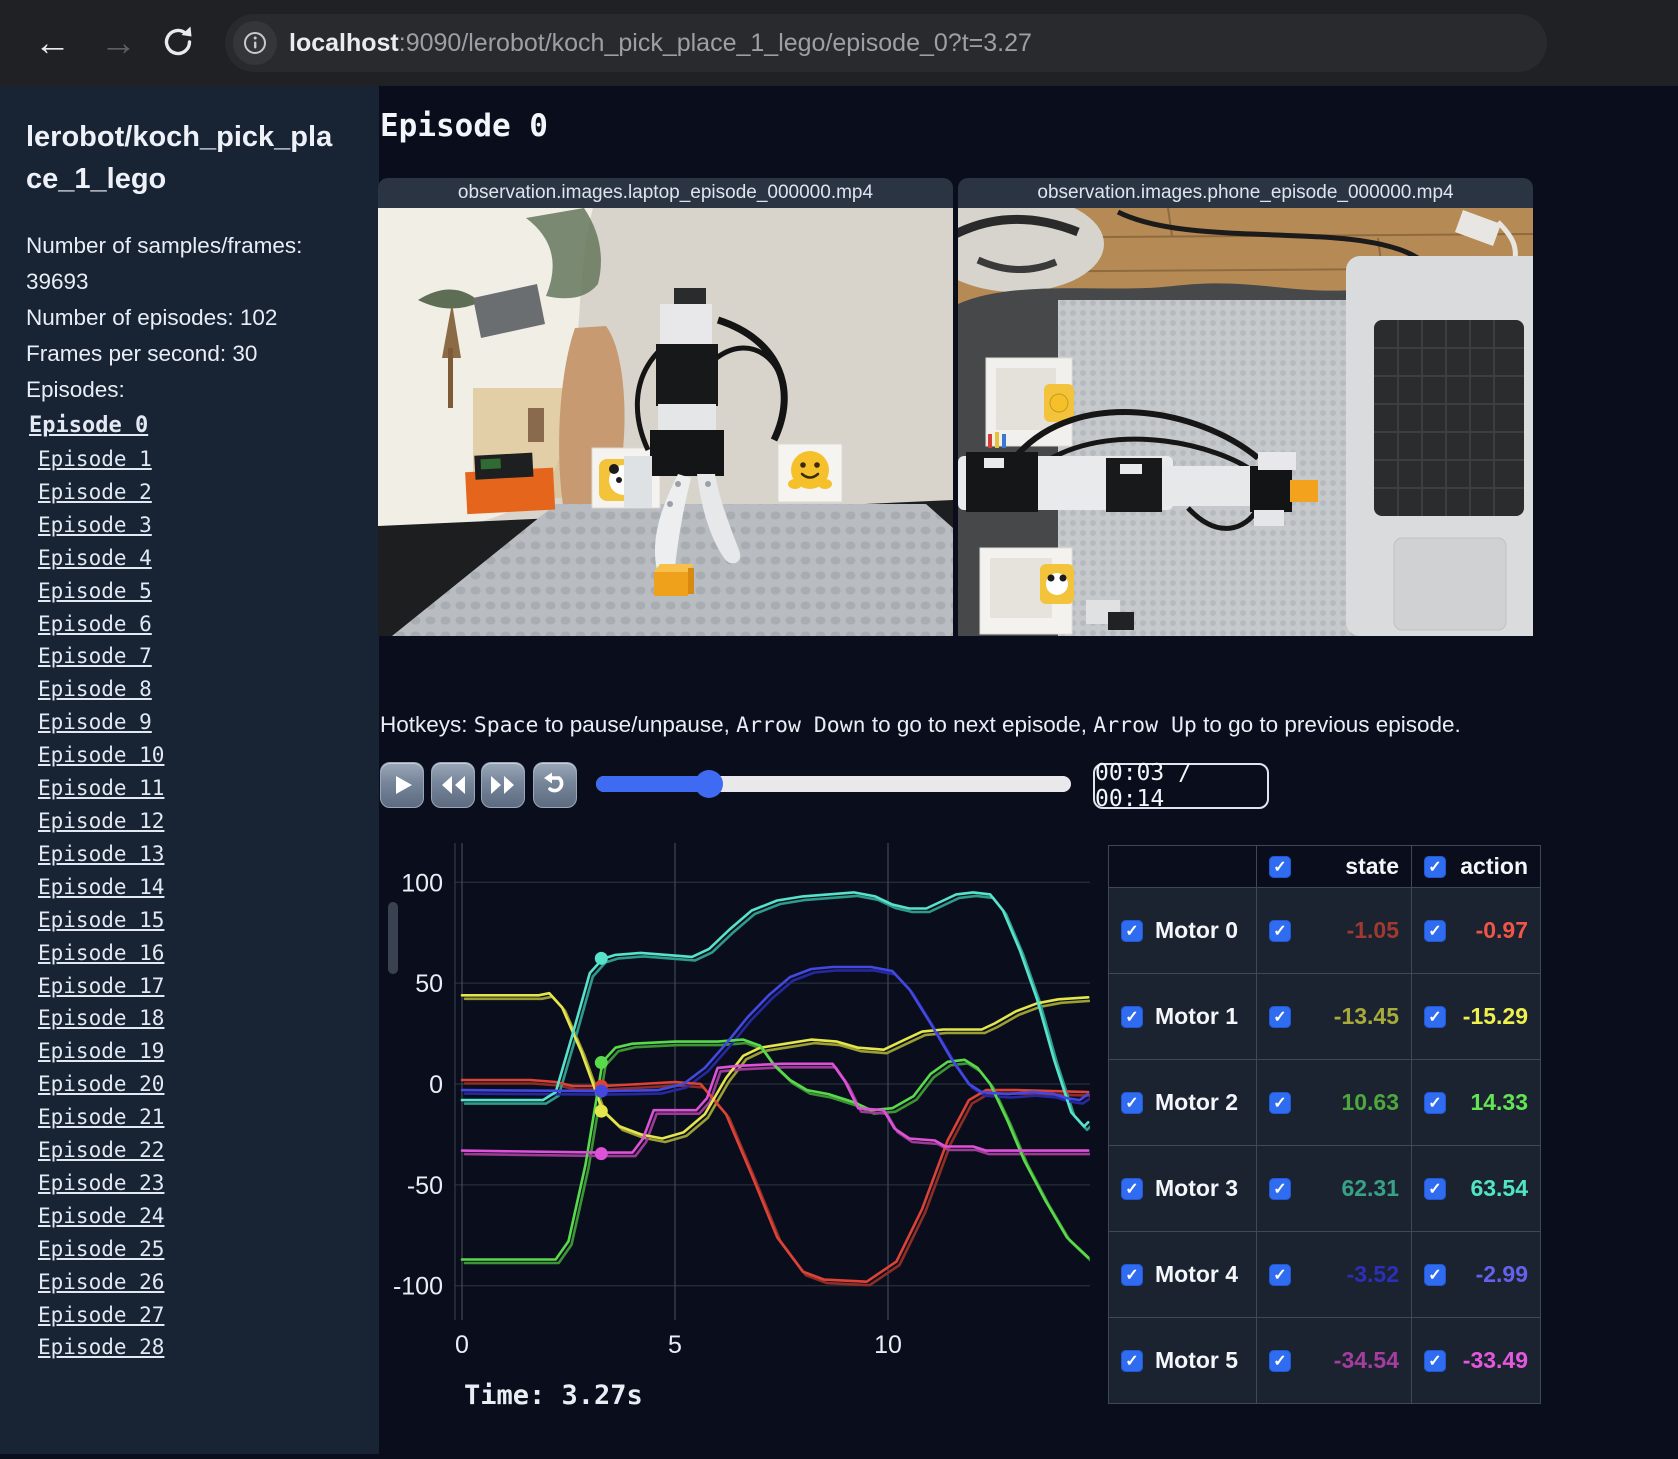  I want to click on motor-row-state-1: ✓ -13.45, so click(1334, 1017).